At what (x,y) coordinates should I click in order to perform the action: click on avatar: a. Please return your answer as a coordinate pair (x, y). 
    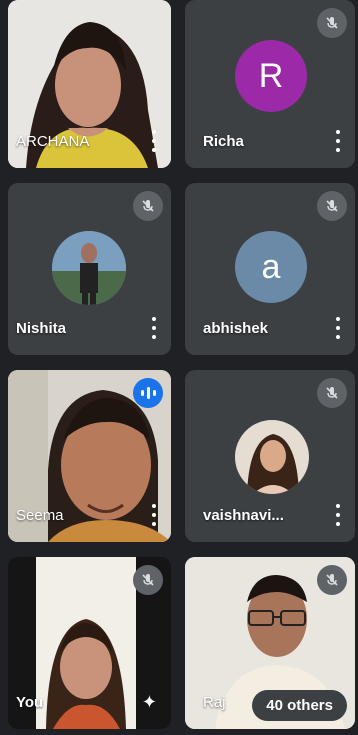
    Looking at the image, I should click on (271, 267).